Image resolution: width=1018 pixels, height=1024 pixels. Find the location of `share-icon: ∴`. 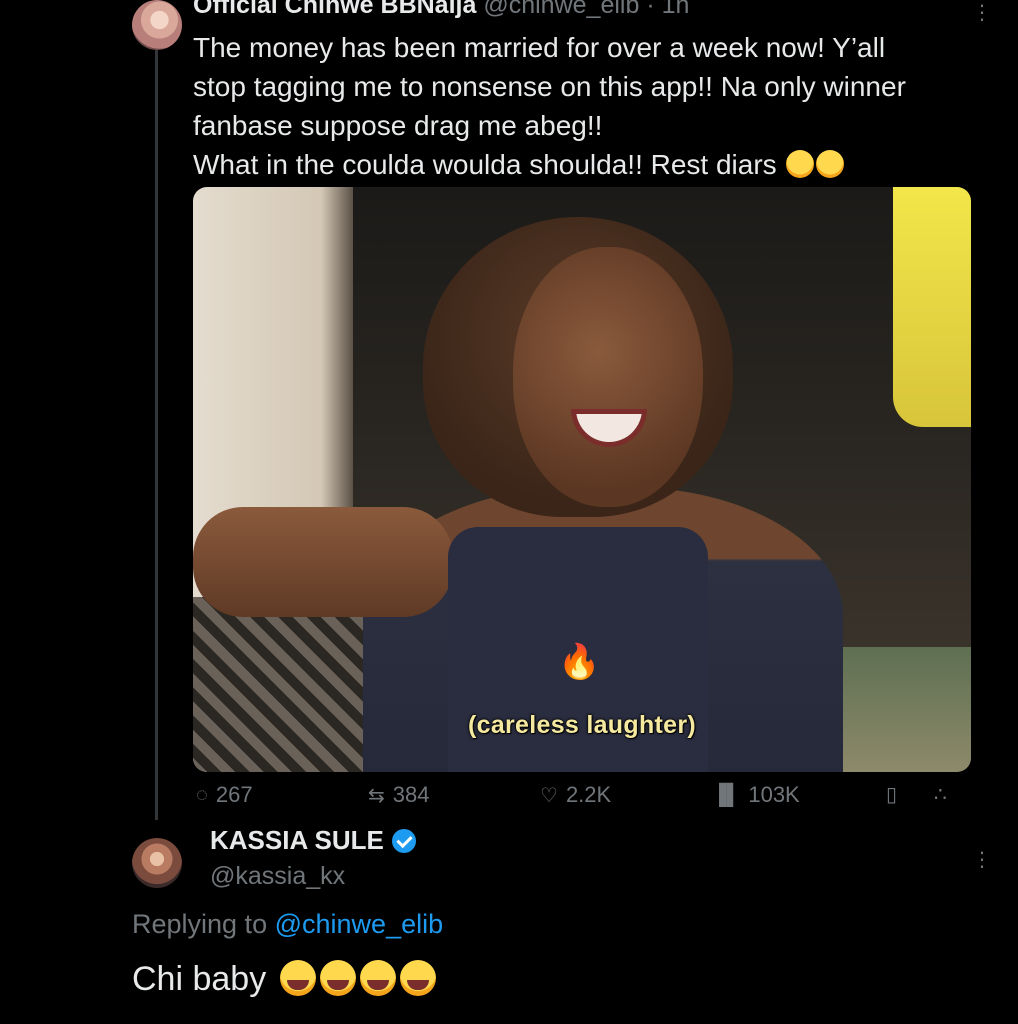

share-icon: ∴ is located at coordinates (940, 795).